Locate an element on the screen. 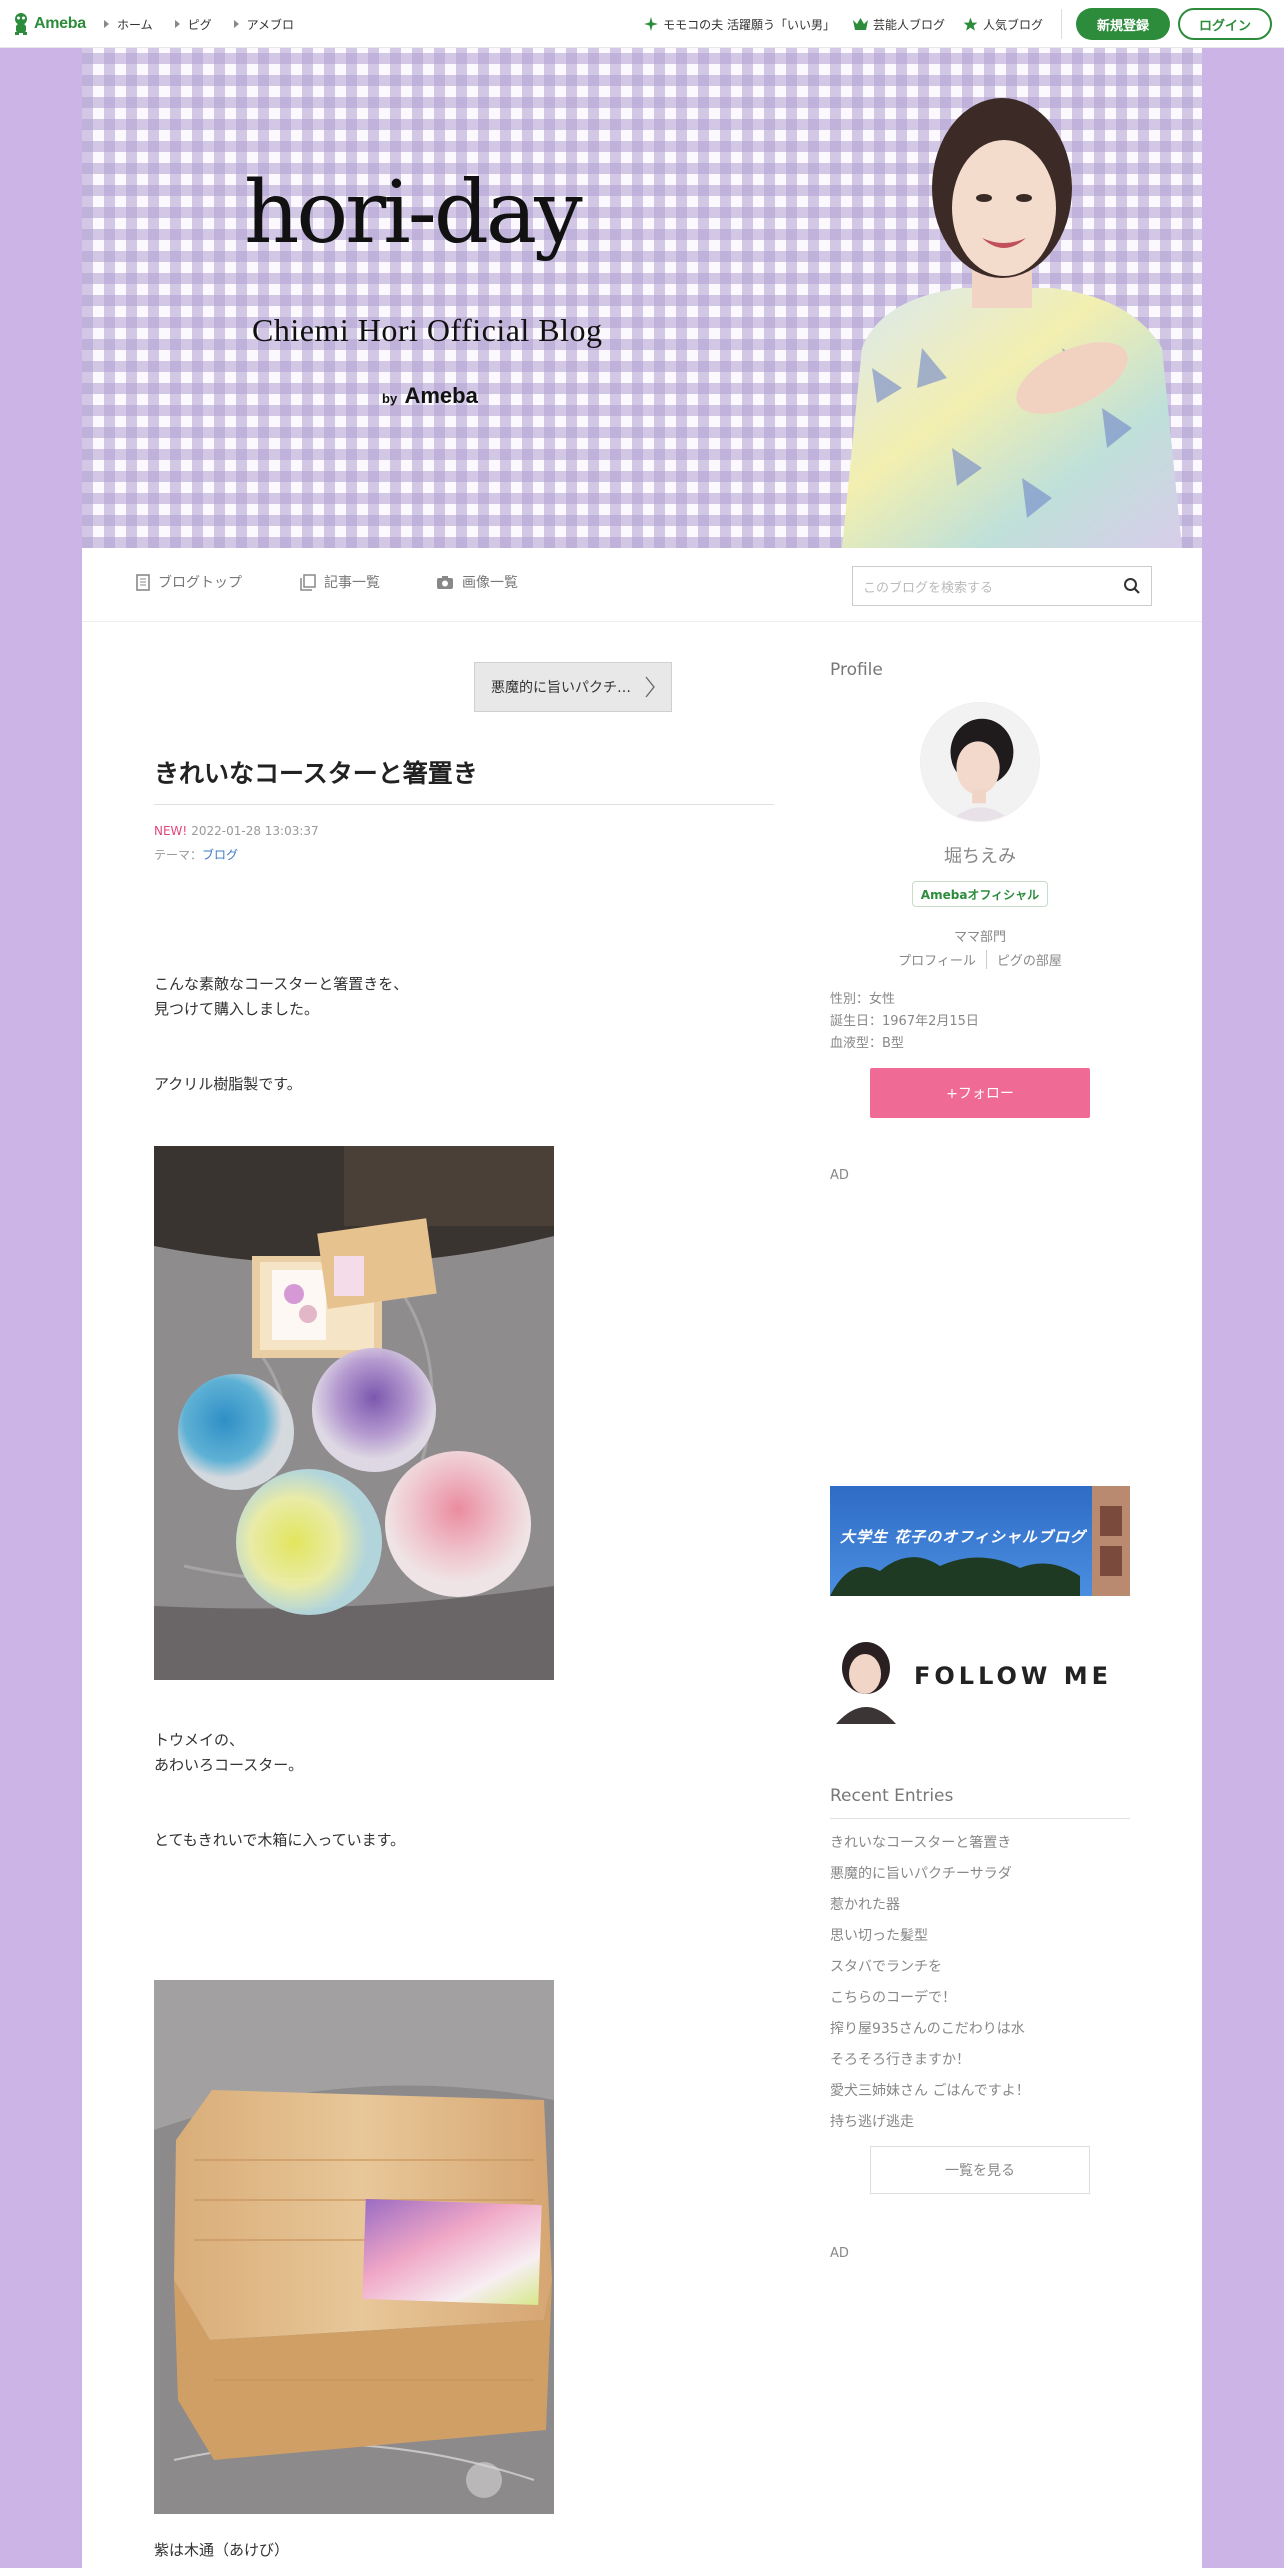 The height and width of the screenshot is (2568, 1284). post-paragraph: トウメイの、 あわいろコースター。 is located at coordinates (228, 1753).